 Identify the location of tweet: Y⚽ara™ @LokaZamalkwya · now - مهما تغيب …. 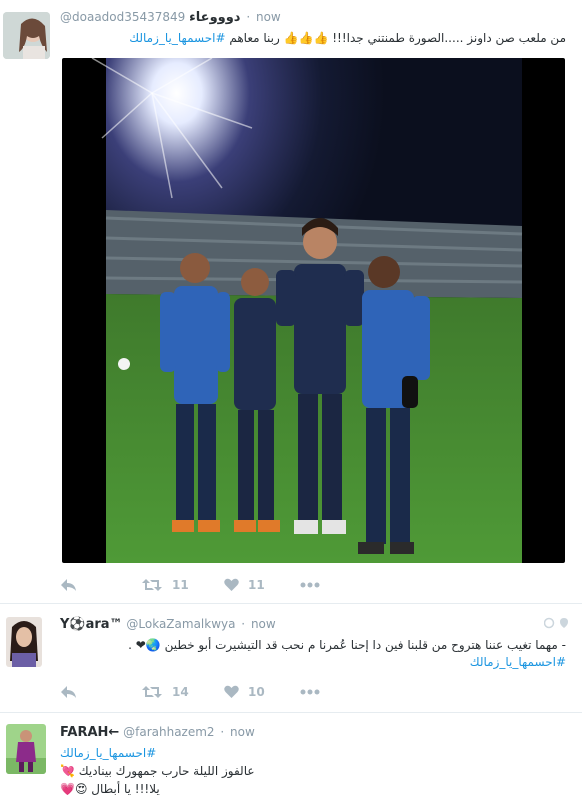
(291, 659).